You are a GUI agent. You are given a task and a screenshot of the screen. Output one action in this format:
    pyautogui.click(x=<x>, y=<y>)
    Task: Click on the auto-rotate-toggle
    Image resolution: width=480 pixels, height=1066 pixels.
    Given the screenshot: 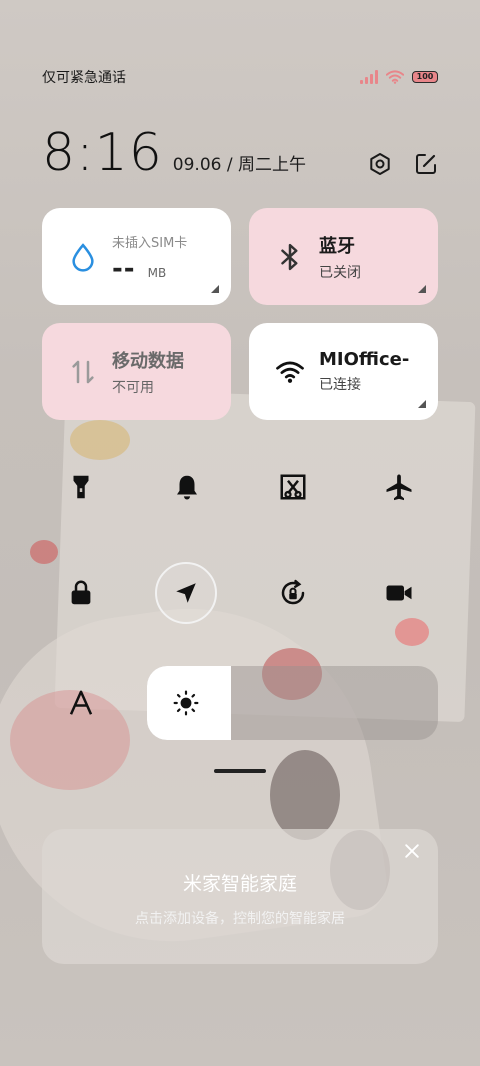 What is the action you would take?
    pyautogui.click(x=293, y=593)
    